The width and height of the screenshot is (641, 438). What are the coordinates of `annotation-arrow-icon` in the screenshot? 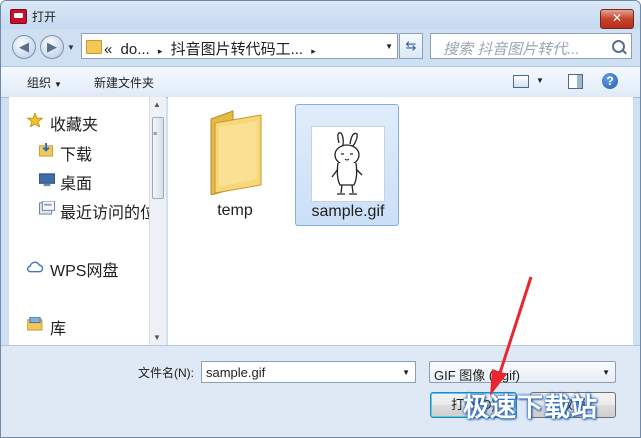 It's located at (511, 336).